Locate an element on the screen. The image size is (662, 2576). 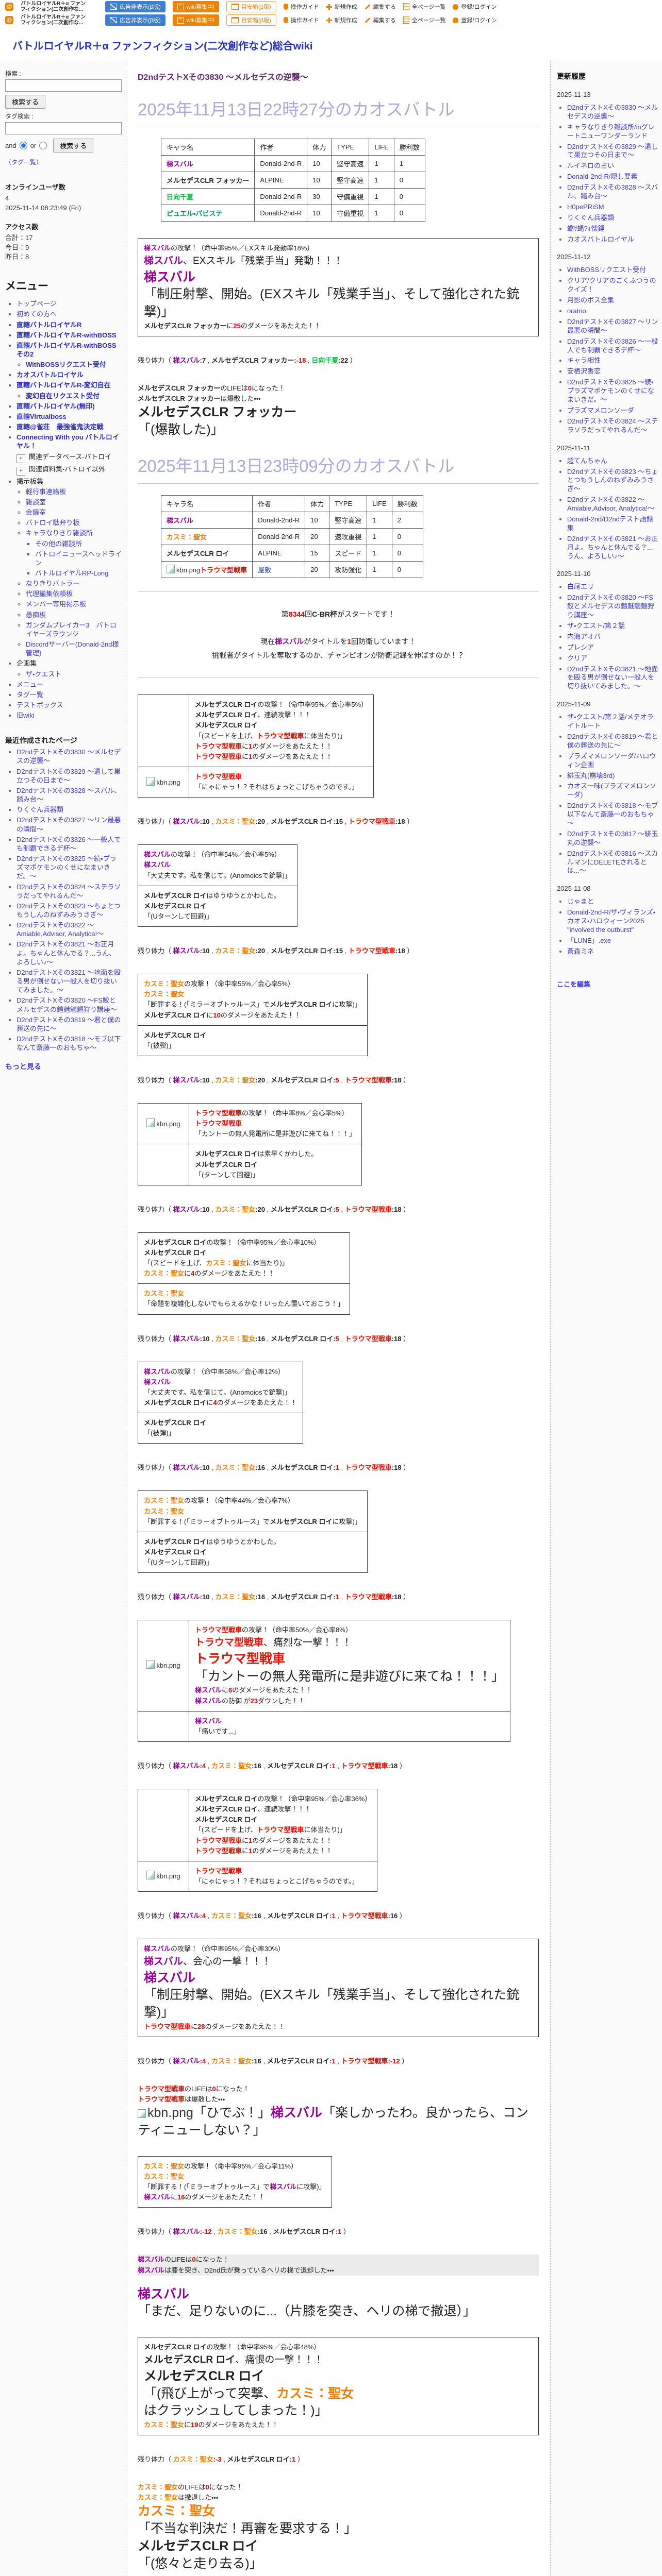
site-title: バトルロイヤルR＋α ファンフィクション(二次創作など)総合wiki is located at coordinates (331, 44).